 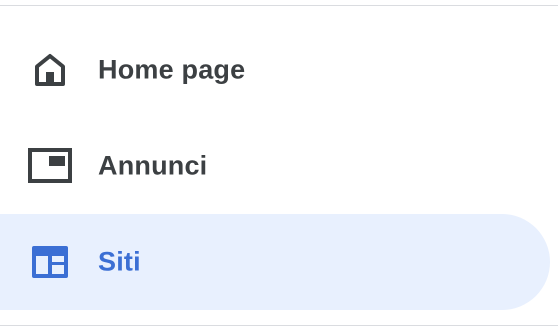 What do you see at coordinates (50, 262) in the screenshot?
I see `web-layout-icon` at bounding box center [50, 262].